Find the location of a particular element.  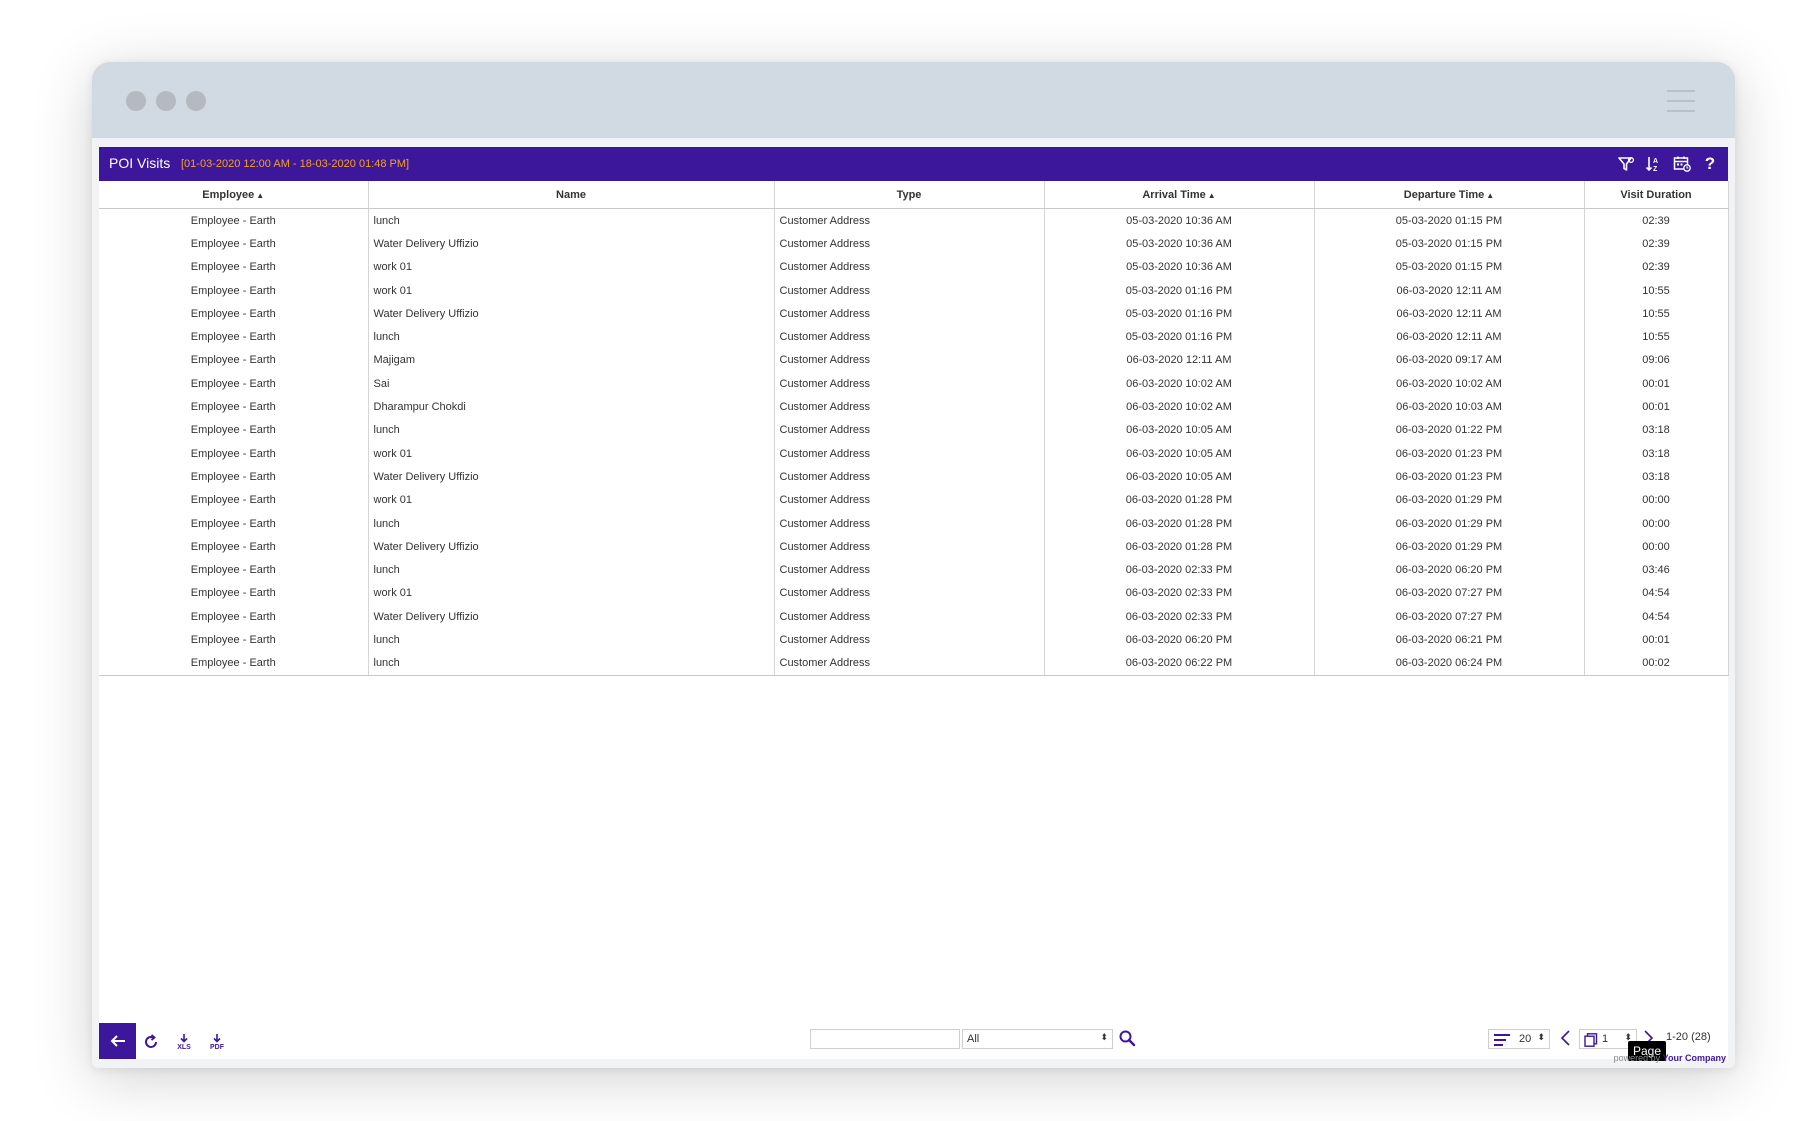

cell-arrival-time: 06-03-2020 06:20 PM is located at coordinates (1179, 640).